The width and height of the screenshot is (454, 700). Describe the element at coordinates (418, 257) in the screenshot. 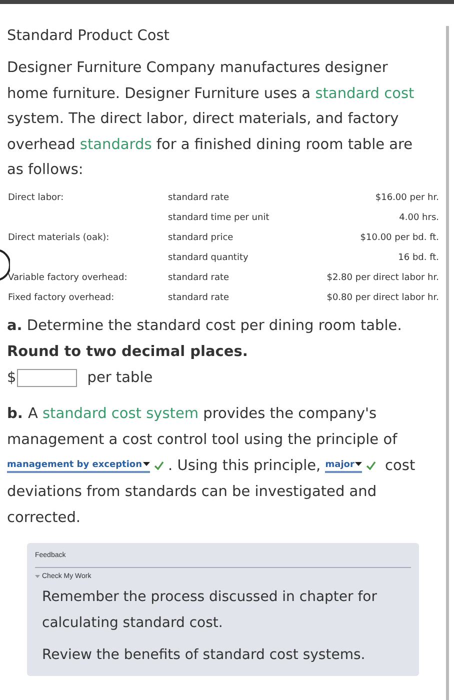

I see `standard-value: 16 bd. ft.` at that location.